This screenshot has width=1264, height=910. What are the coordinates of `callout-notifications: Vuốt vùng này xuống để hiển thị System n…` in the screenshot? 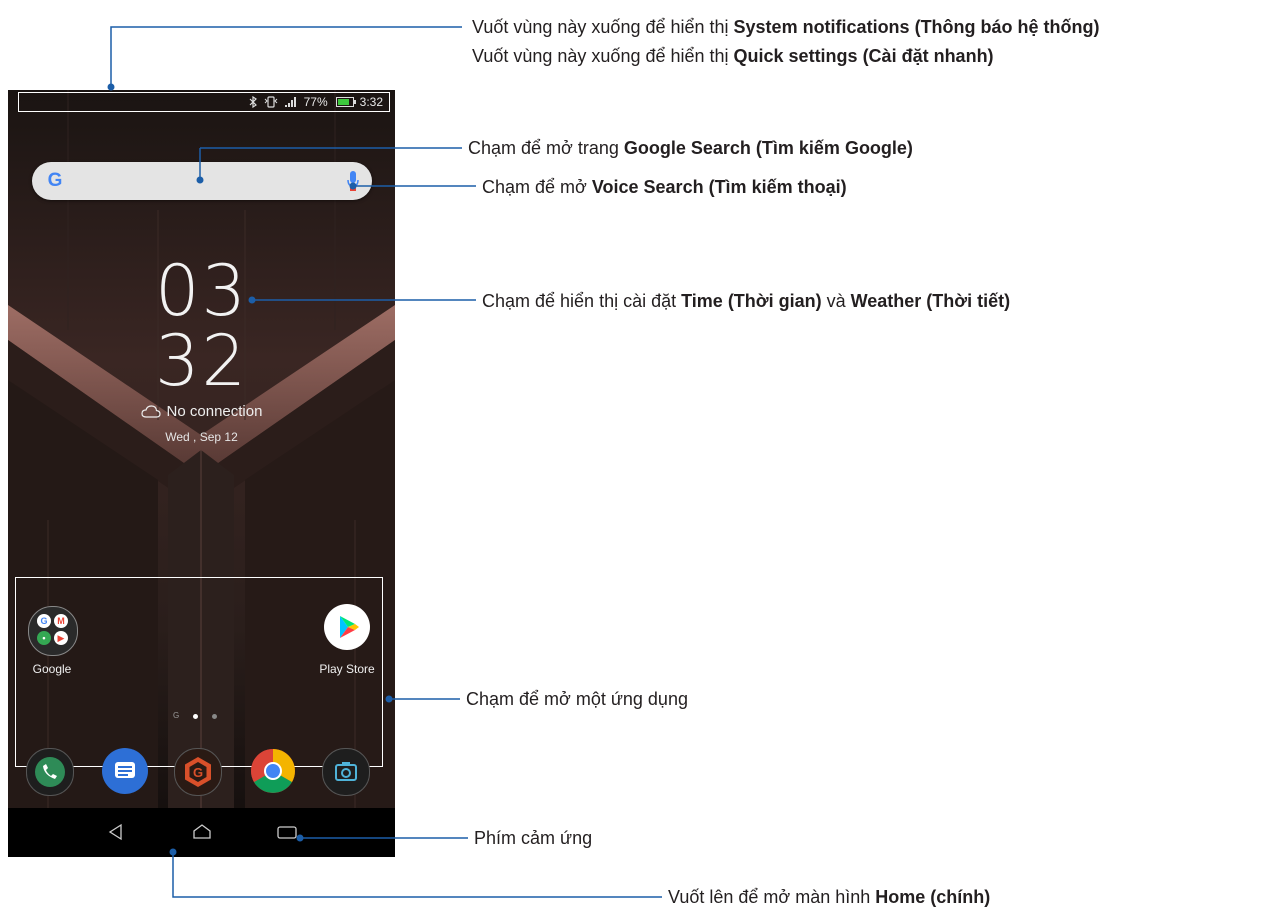 It's located at (786, 27).